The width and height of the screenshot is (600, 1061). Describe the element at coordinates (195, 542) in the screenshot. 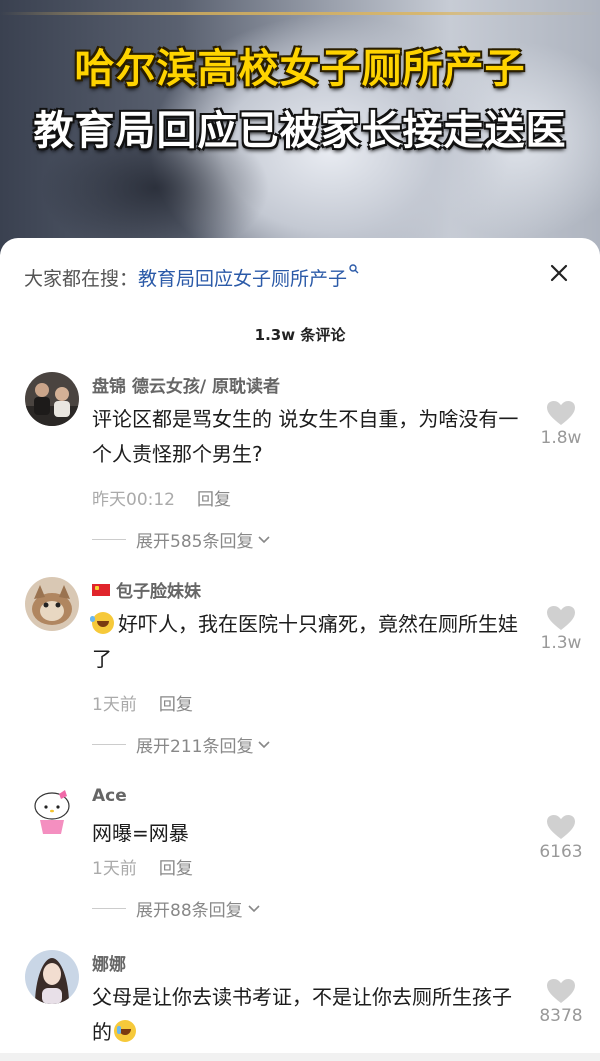

I see `expand-replies-label: 展开585条回复` at that location.